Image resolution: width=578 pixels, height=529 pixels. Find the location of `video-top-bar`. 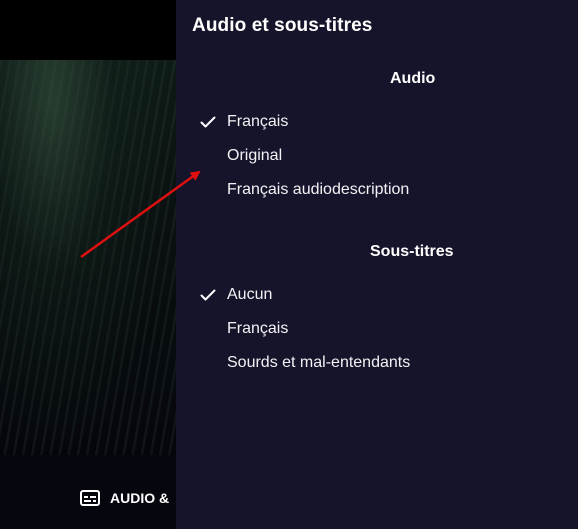

video-top-bar is located at coordinates (88, 30).